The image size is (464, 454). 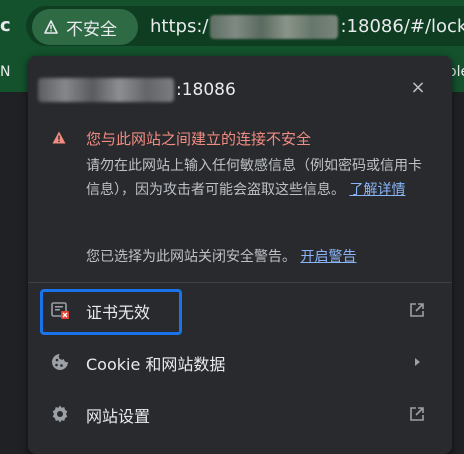 What do you see at coordinates (240, 414) in the screenshot?
I see `menu-item-site-settings: 网站设置` at bounding box center [240, 414].